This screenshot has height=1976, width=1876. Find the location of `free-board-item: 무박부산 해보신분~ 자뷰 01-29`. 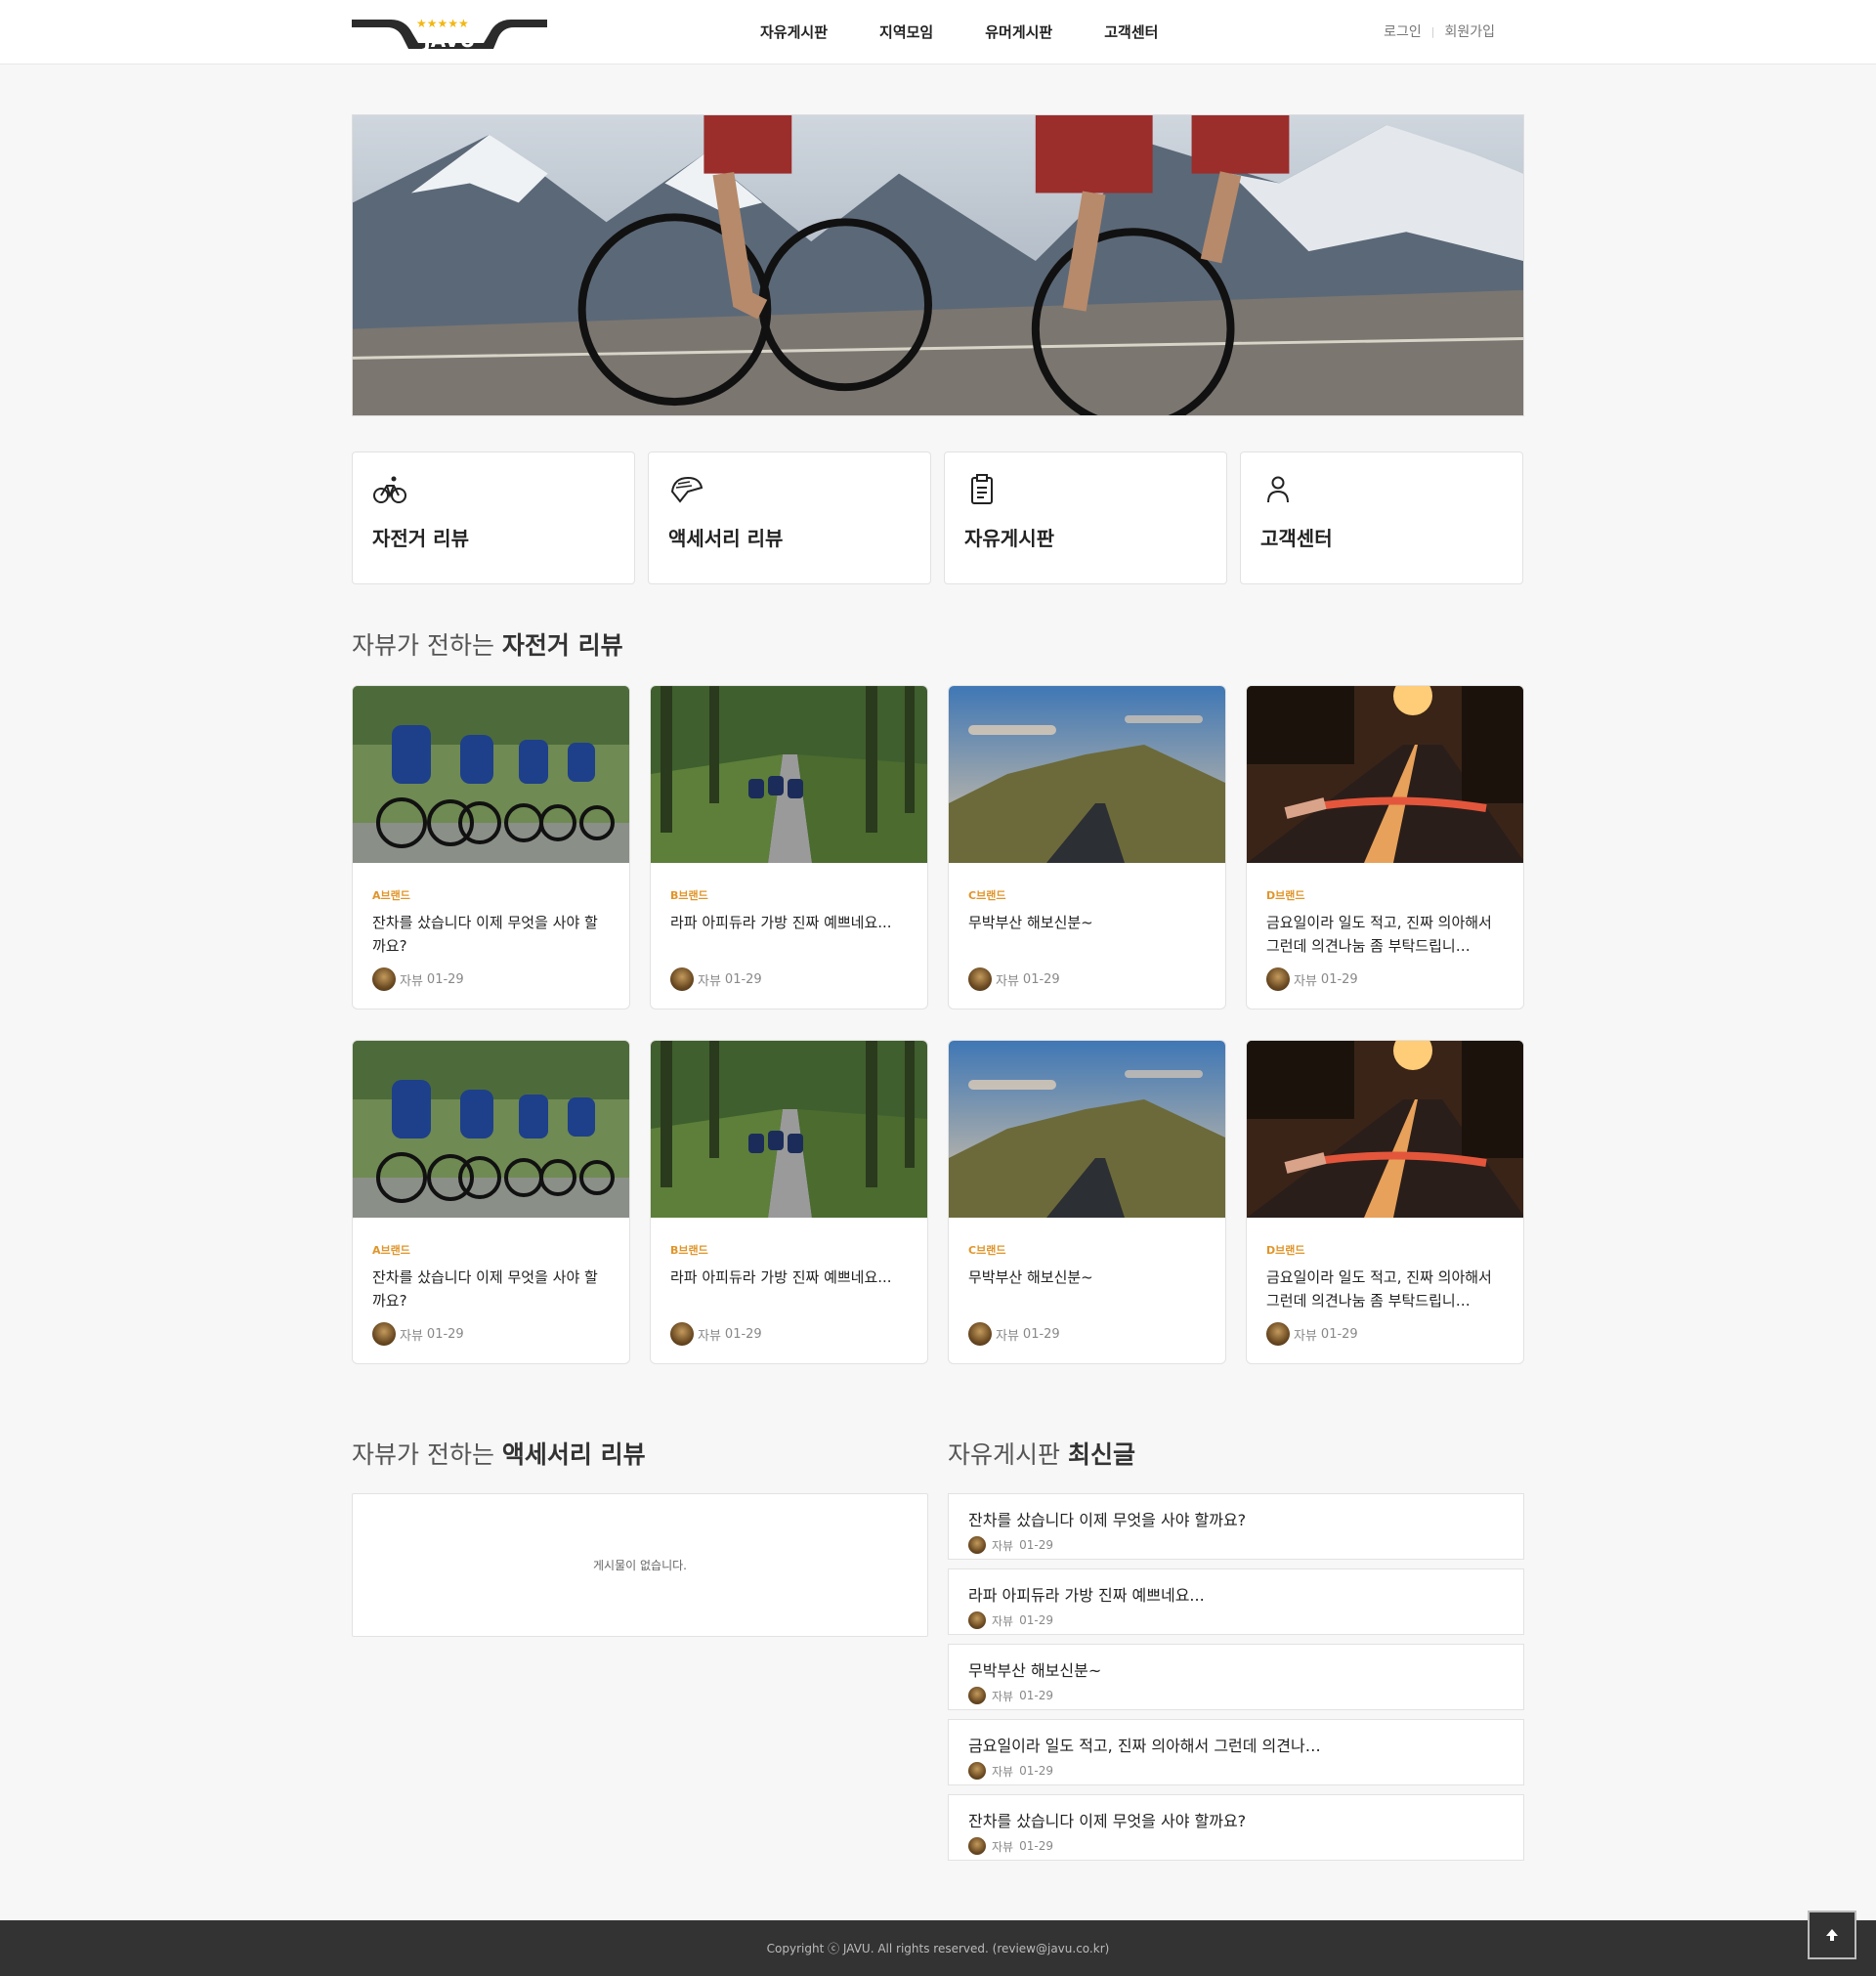

free-board-item: 무박부산 해보신분~ 자뷰 01-29 is located at coordinates (1236, 1677).